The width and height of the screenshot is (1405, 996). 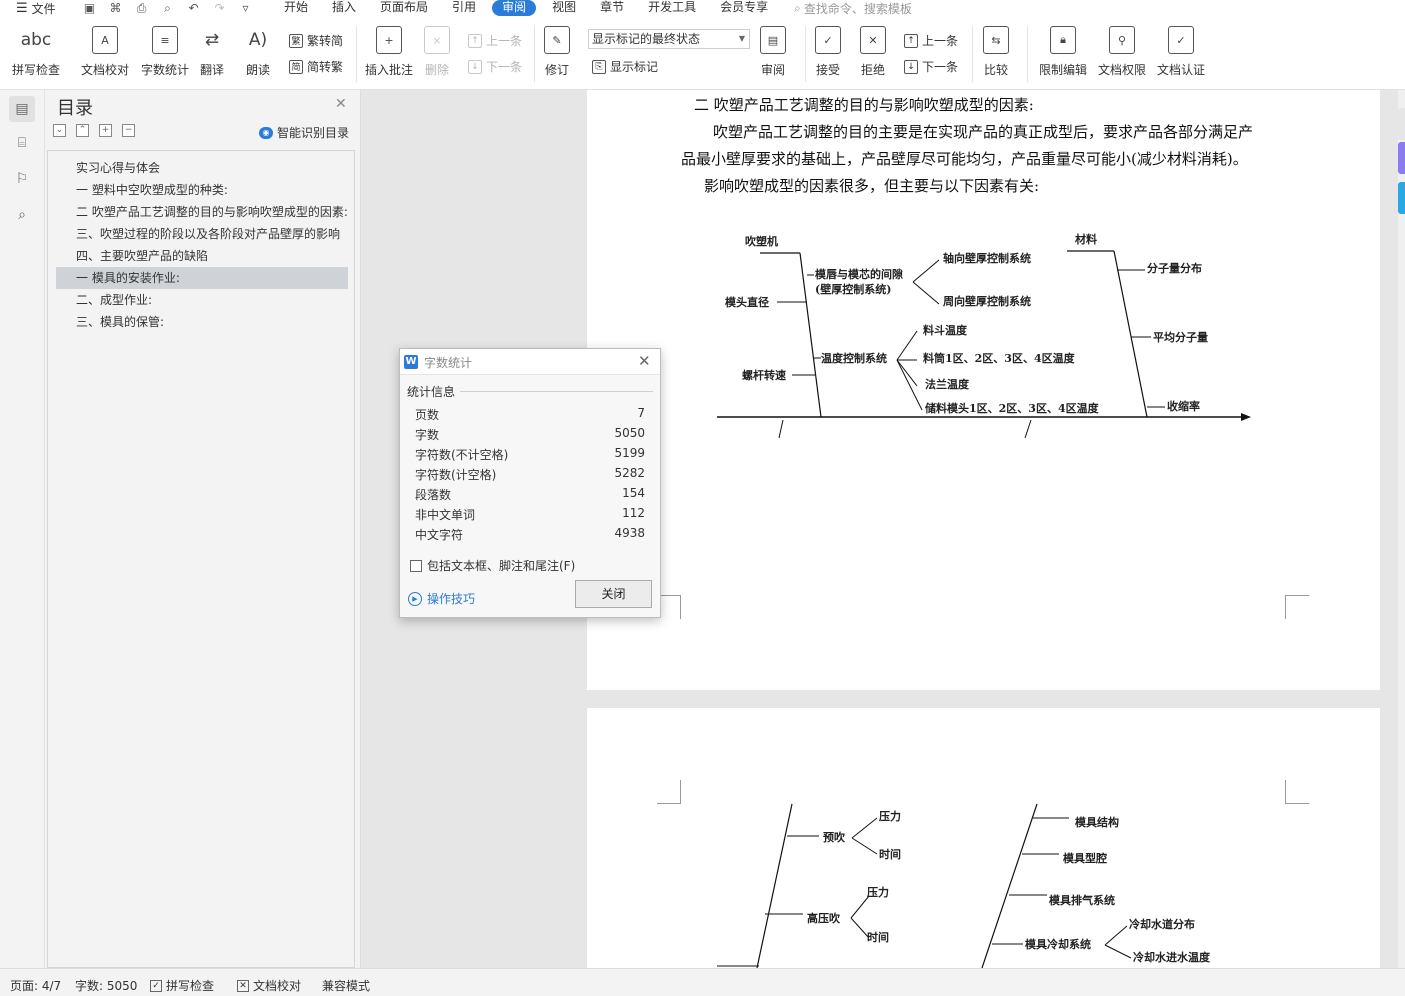 What do you see at coordinates (344, 8) in the screenshot?
I see `tab-insert: 插入` at bounding box center [344, 8].